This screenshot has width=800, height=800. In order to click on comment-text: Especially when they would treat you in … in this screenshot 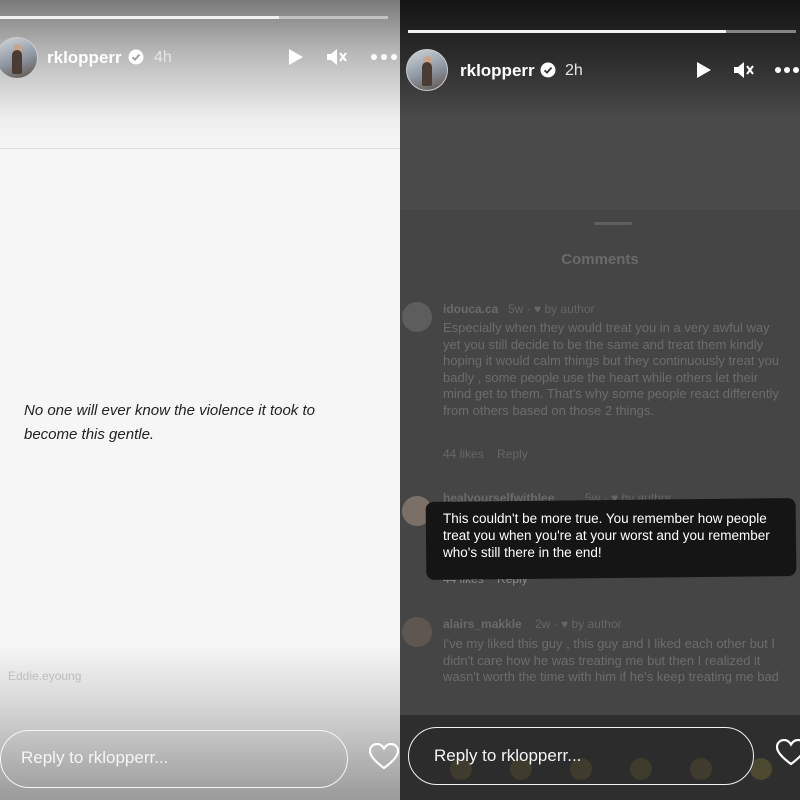, I will do `click(611, 369)`.